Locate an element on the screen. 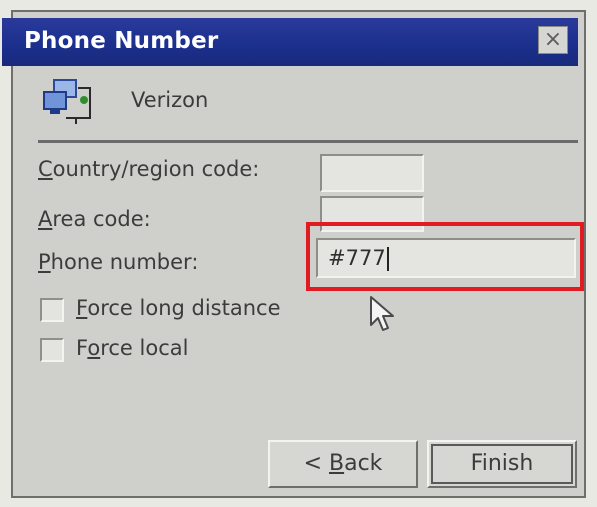  mouse-pointer-icon is located at coordinates (382, 313).